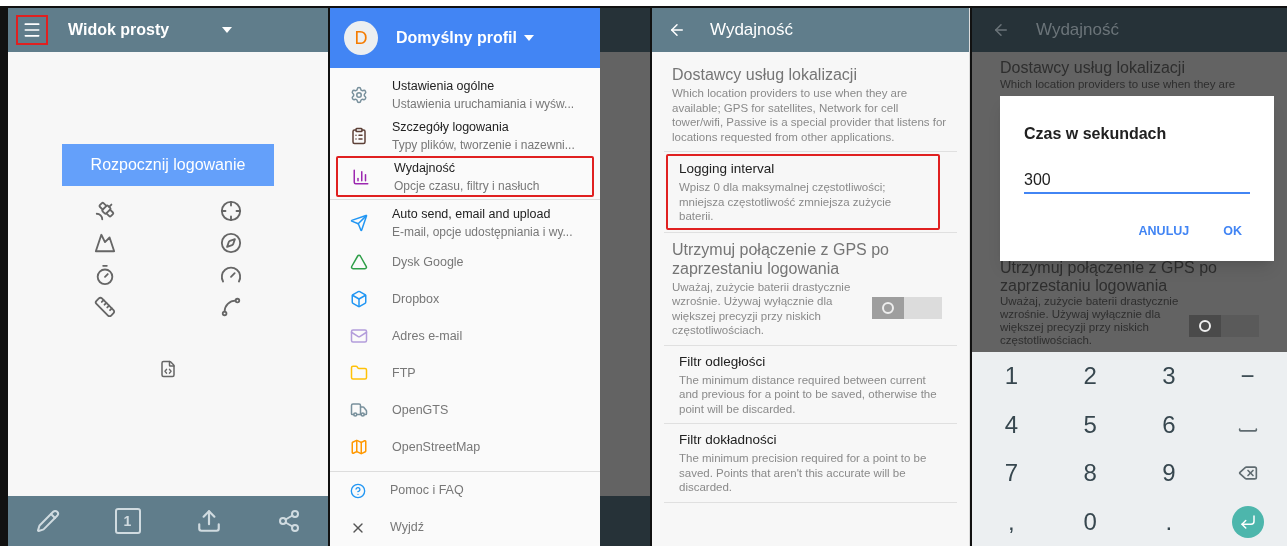 The width and height of the screenshot is (1287, 546). What do you see at coordinates (465, 372) in the screenshot?
I see `drawer-item: FTP` at bounding box center [465, 372].